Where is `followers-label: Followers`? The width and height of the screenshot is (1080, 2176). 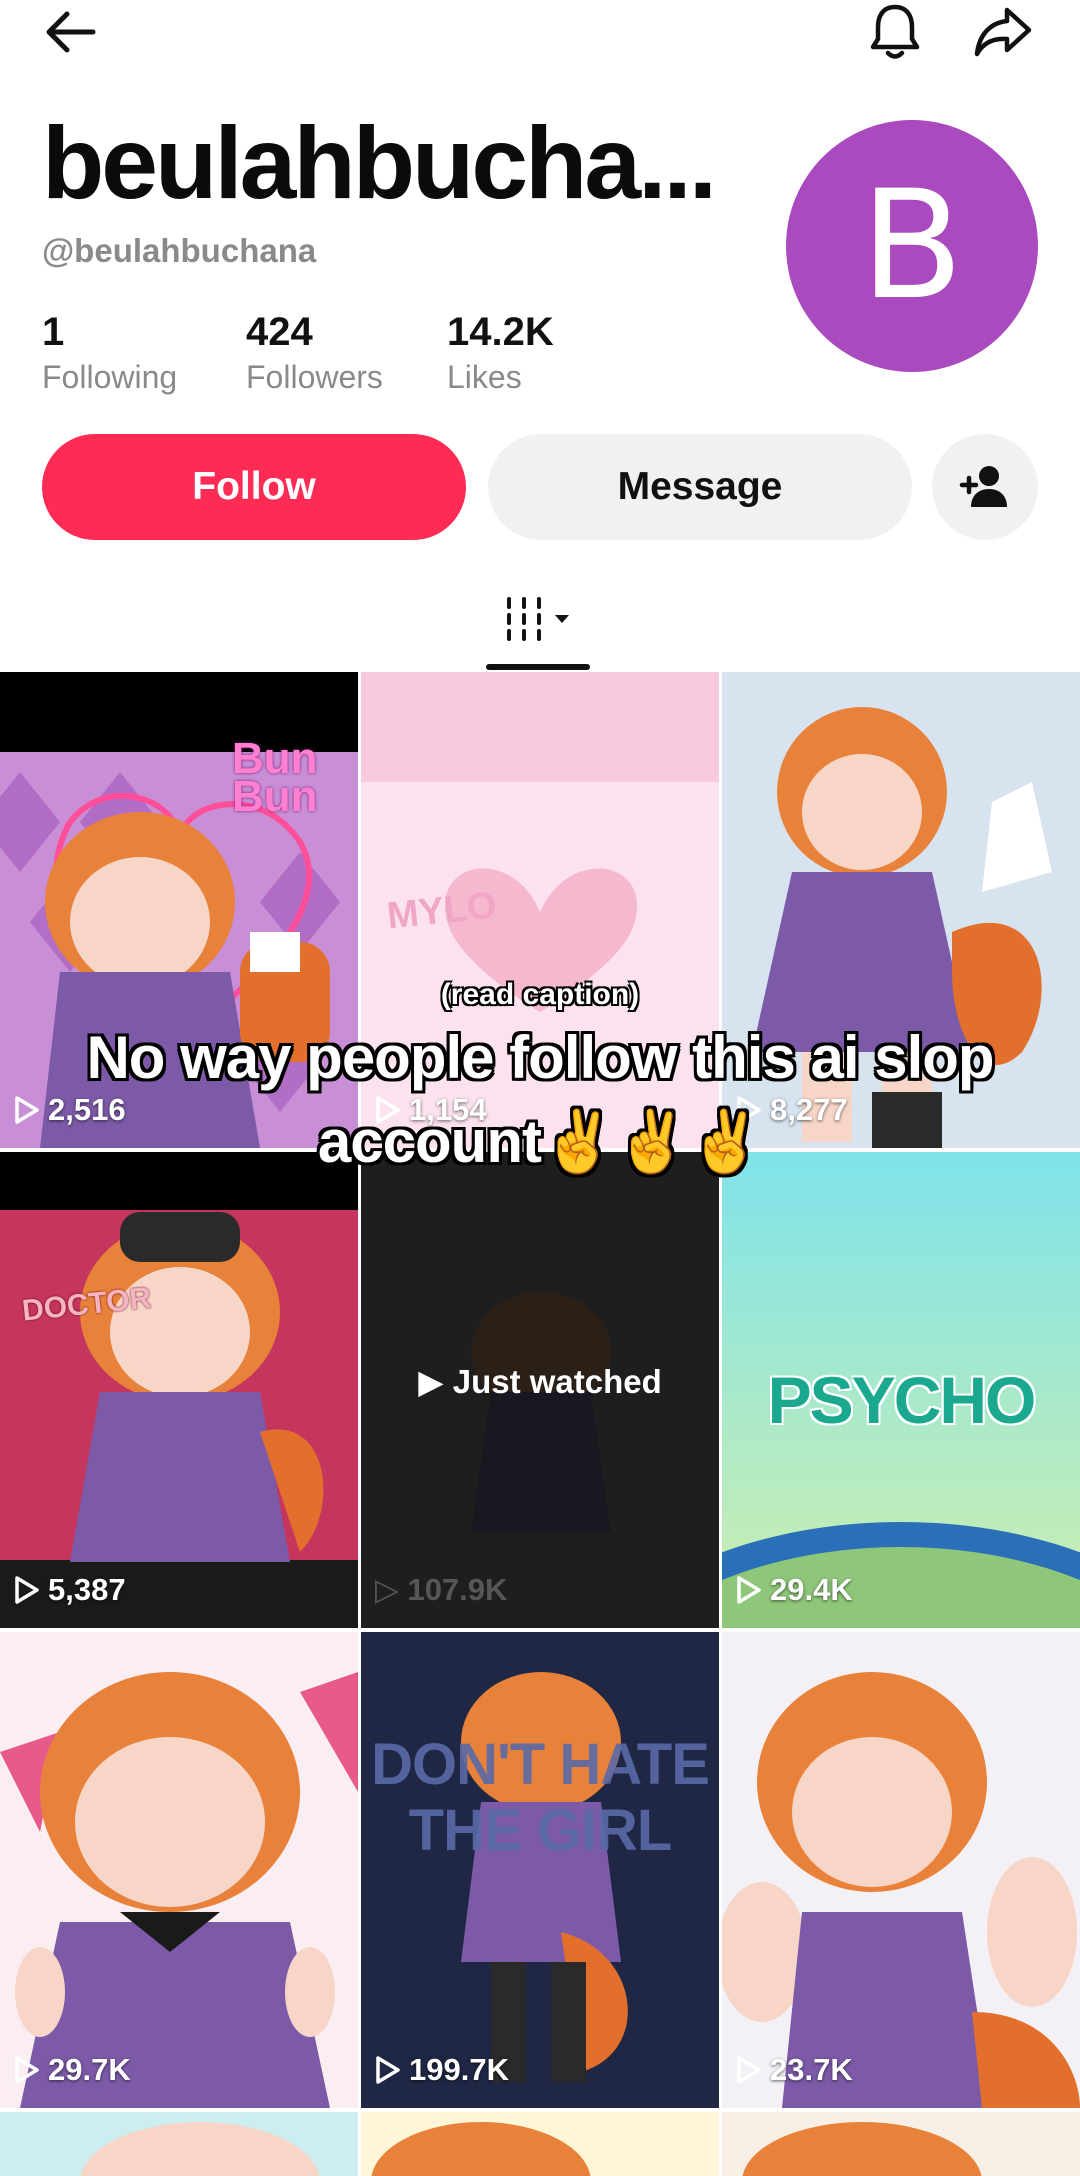
followers-label: Followers is located at coordinates (314, 377).